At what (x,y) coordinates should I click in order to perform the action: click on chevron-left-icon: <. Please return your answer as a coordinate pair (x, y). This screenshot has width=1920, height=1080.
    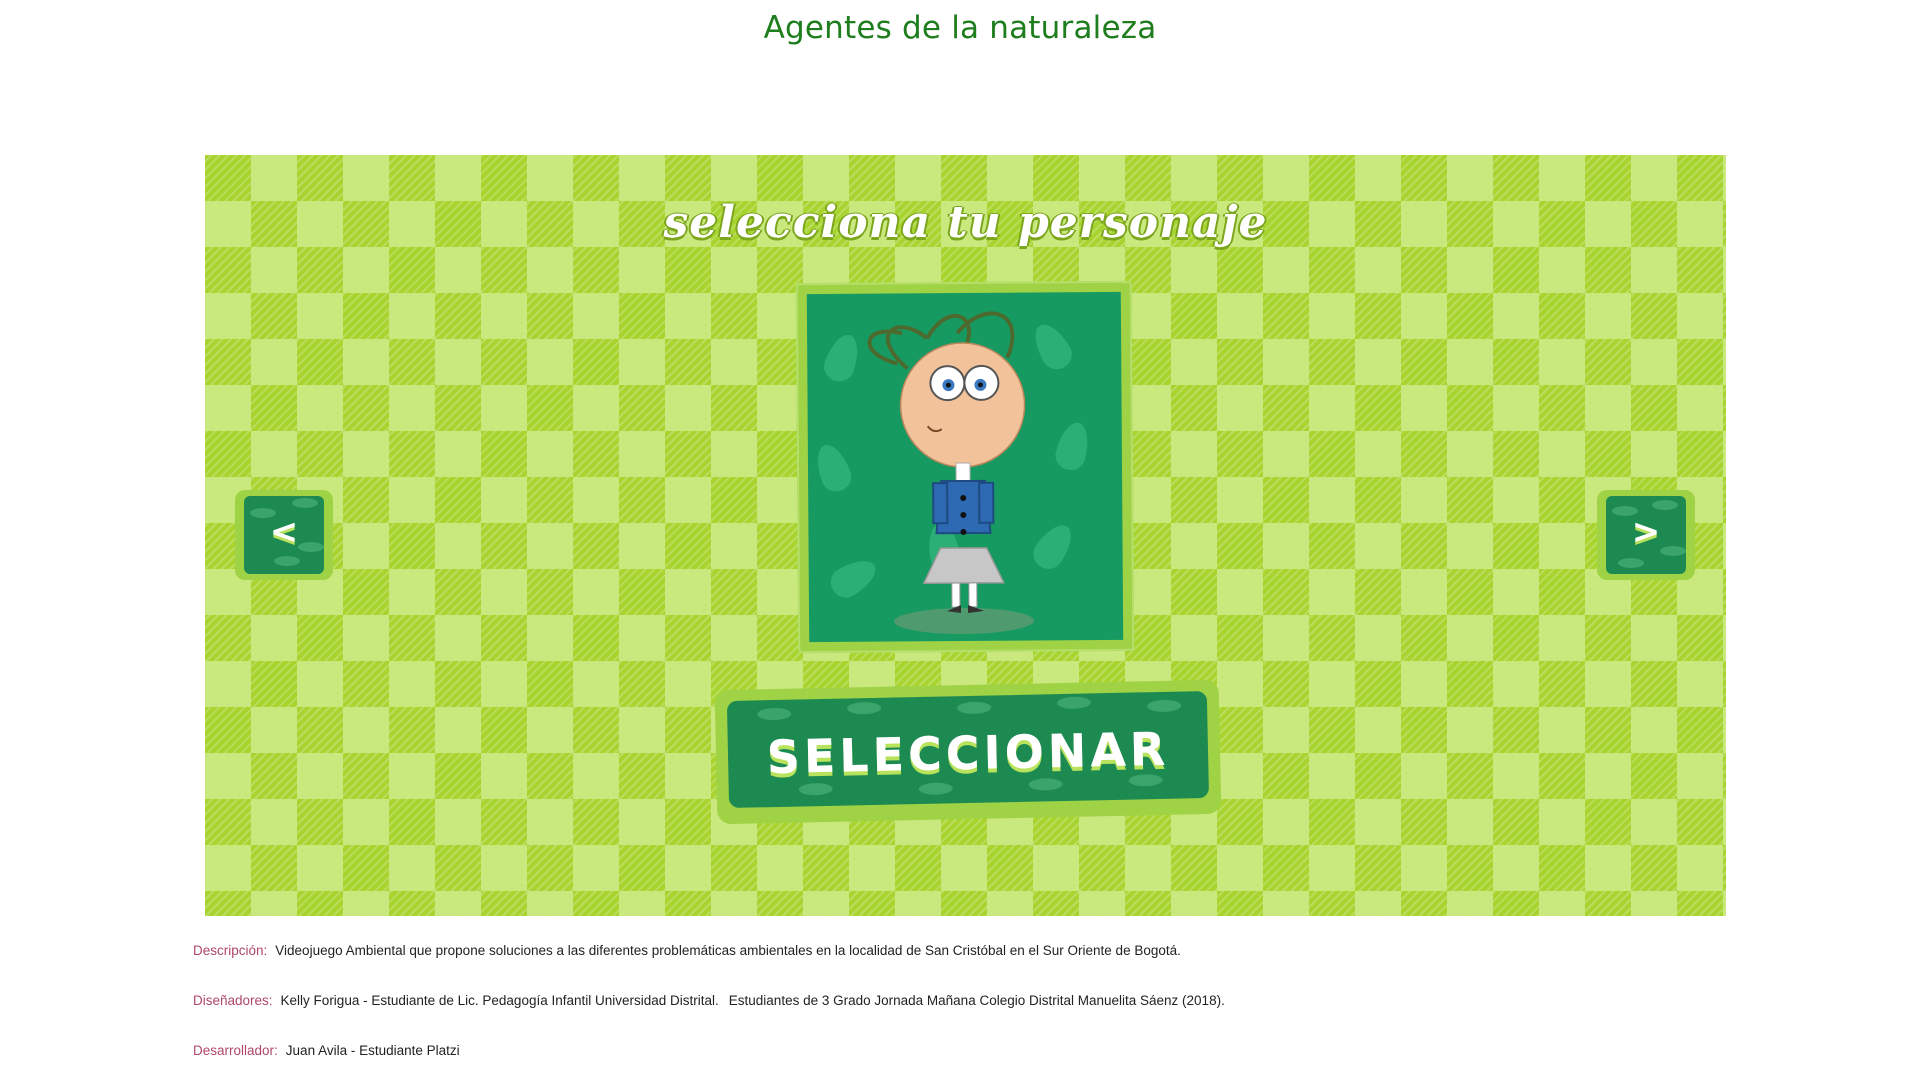
    Looking at the image, I should click on (284, 532).